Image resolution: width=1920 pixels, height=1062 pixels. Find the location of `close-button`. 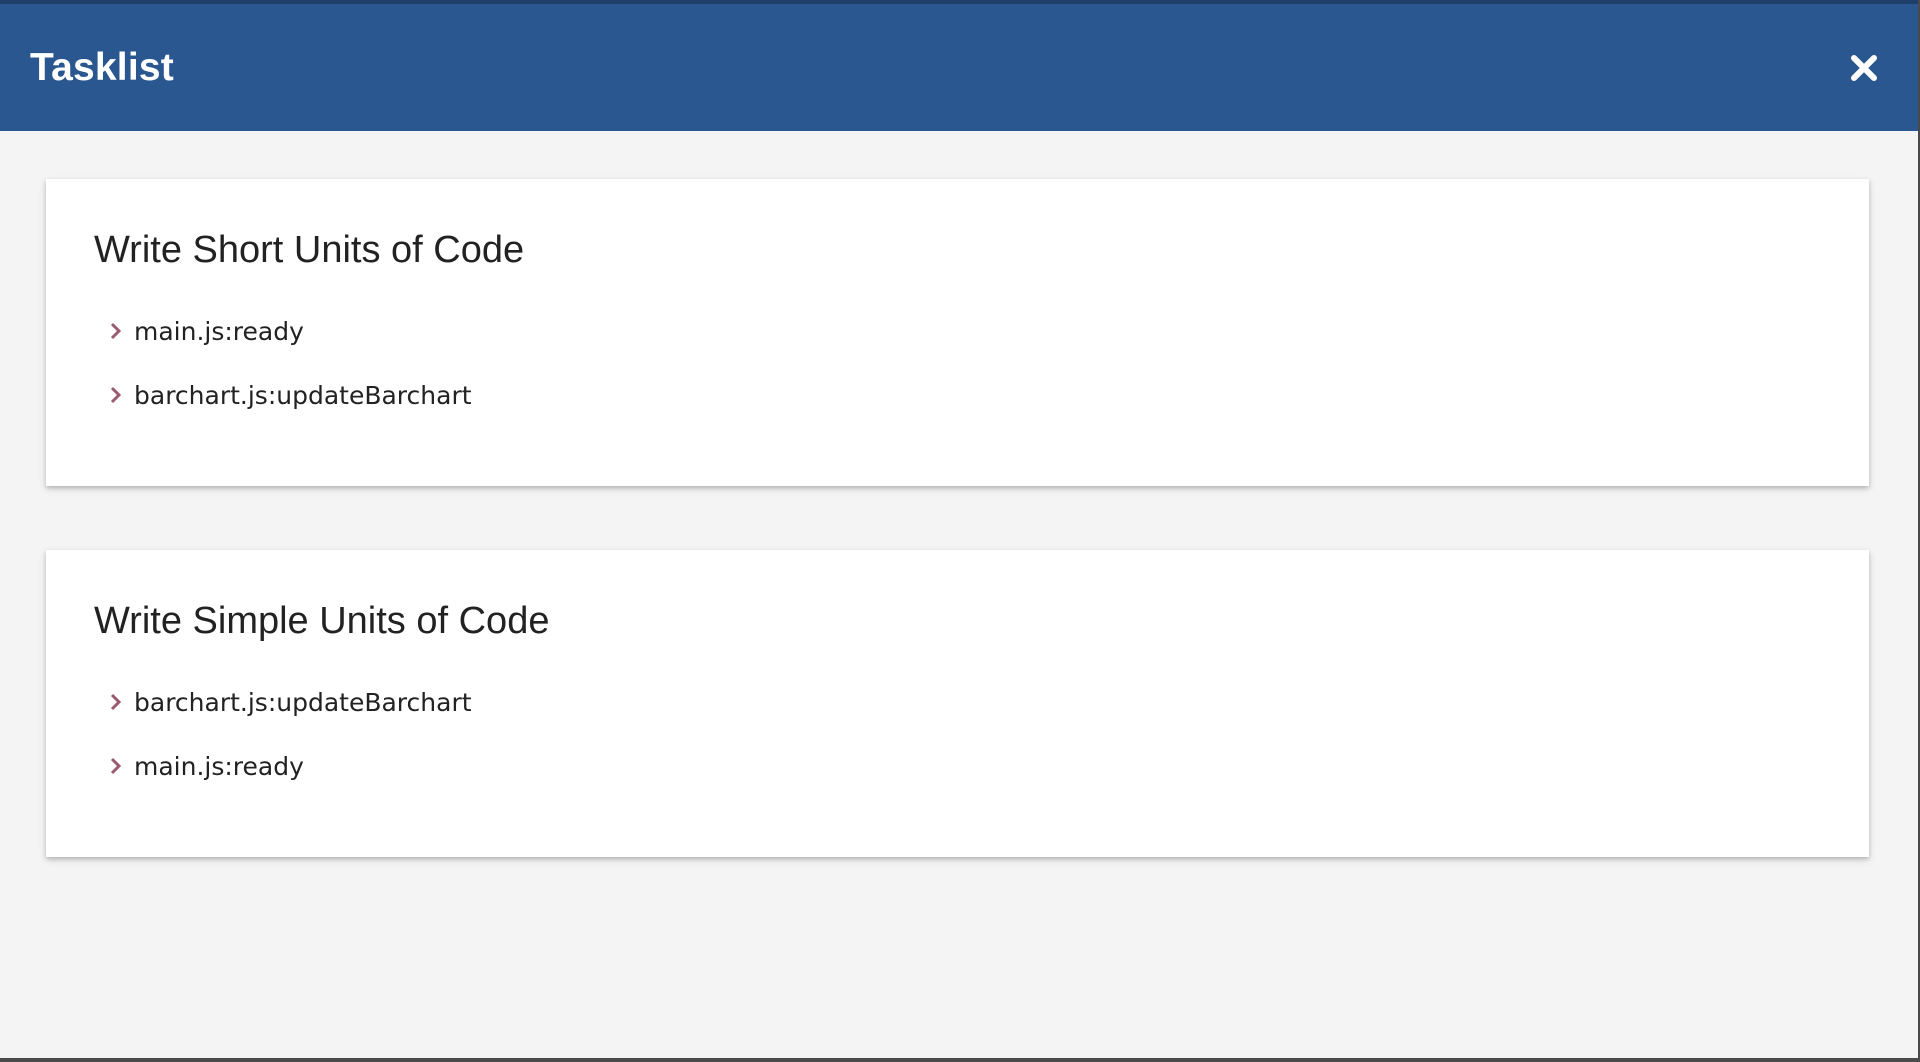

close-button is located at coordinates (1864, 68).